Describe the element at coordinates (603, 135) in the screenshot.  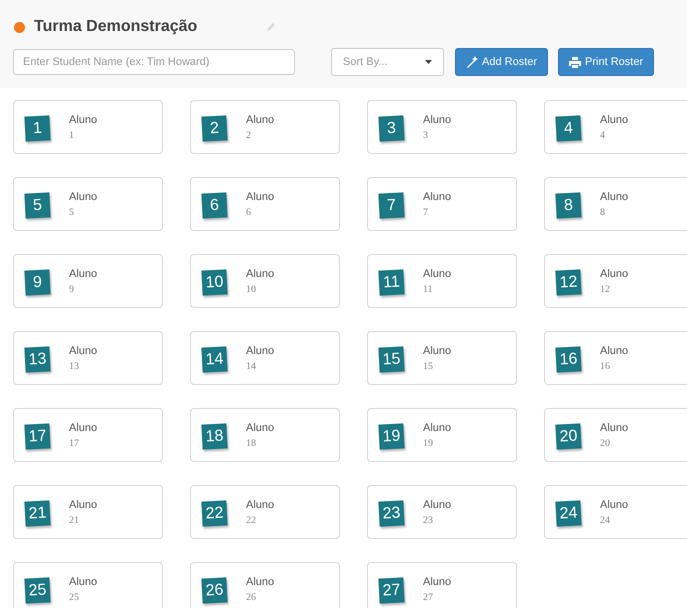
I see `student-last-name: 4` at that location.